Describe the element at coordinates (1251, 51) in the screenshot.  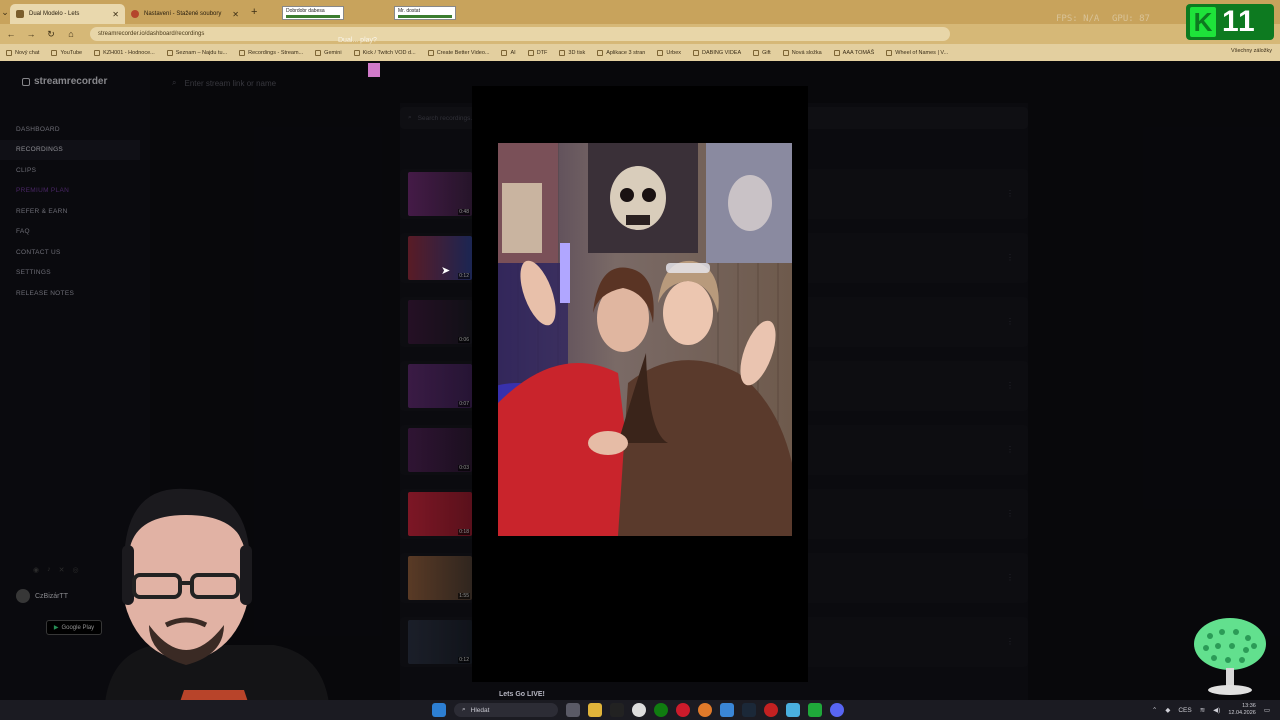
I see `all-bookmarks-link: Všechny záložky` at that location.